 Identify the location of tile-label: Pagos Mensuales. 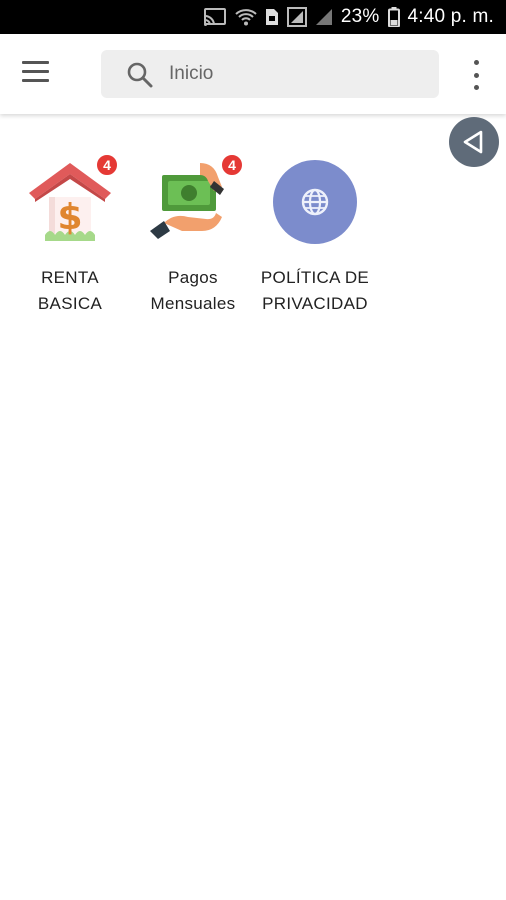
(193, 290).